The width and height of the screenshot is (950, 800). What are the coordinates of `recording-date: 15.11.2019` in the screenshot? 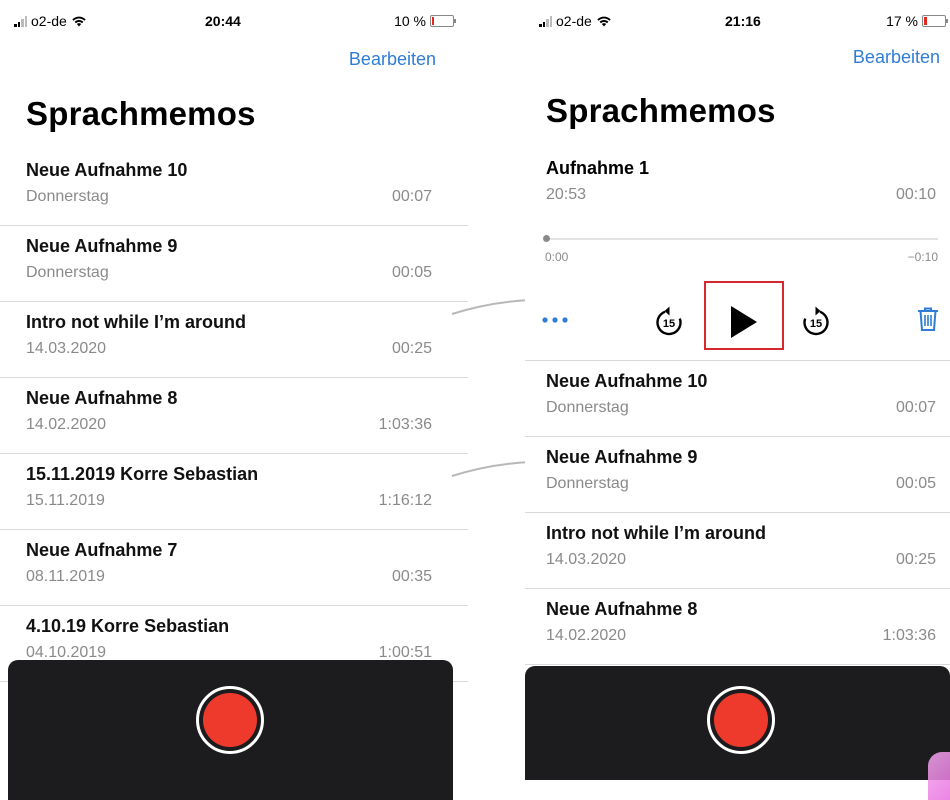 It's located at (65, 500).